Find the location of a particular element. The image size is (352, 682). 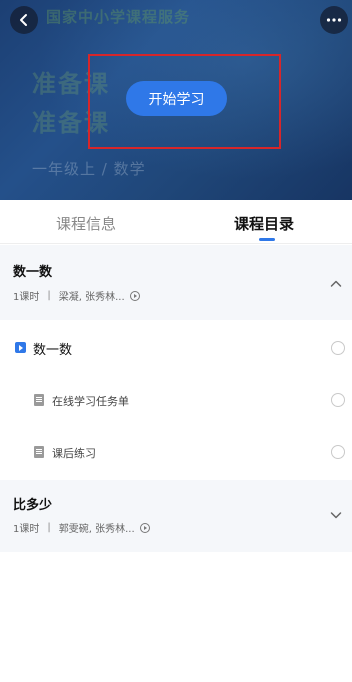

chevron-down-icon is located at coordinates (336, 515).